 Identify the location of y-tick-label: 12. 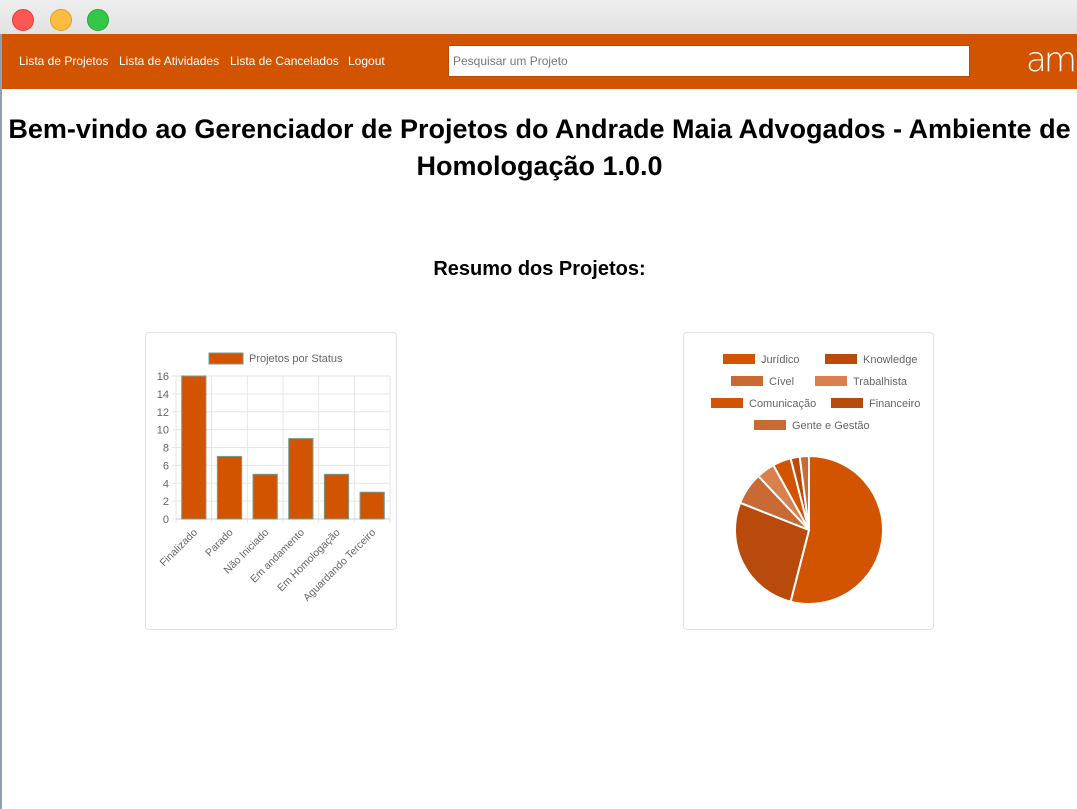
(163, 413).